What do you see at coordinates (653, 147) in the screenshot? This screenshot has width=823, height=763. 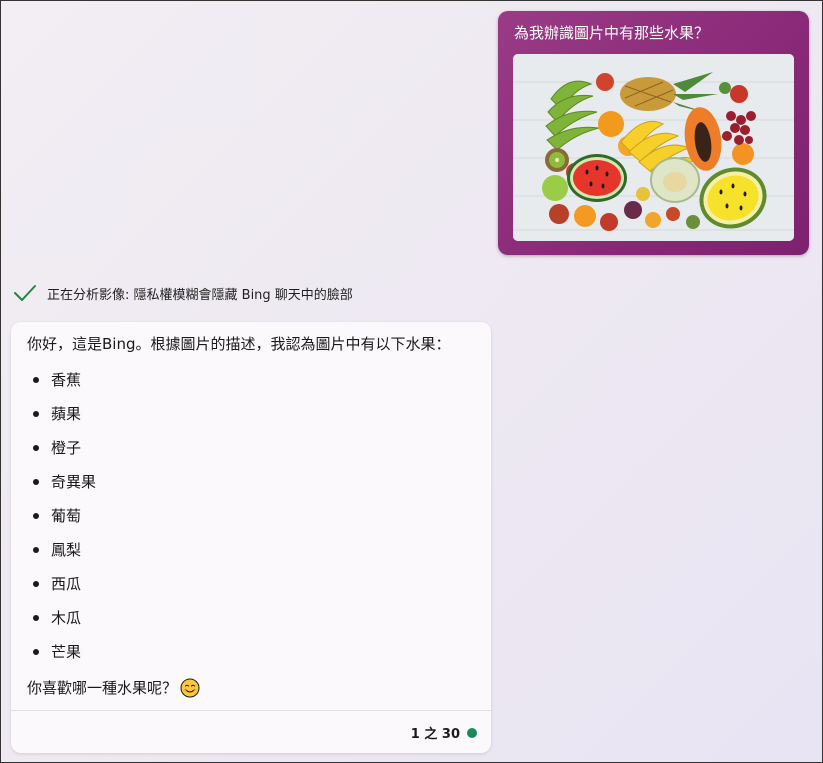 I see `user-uploaded-fruit-image` at bounding box center [653, 147].